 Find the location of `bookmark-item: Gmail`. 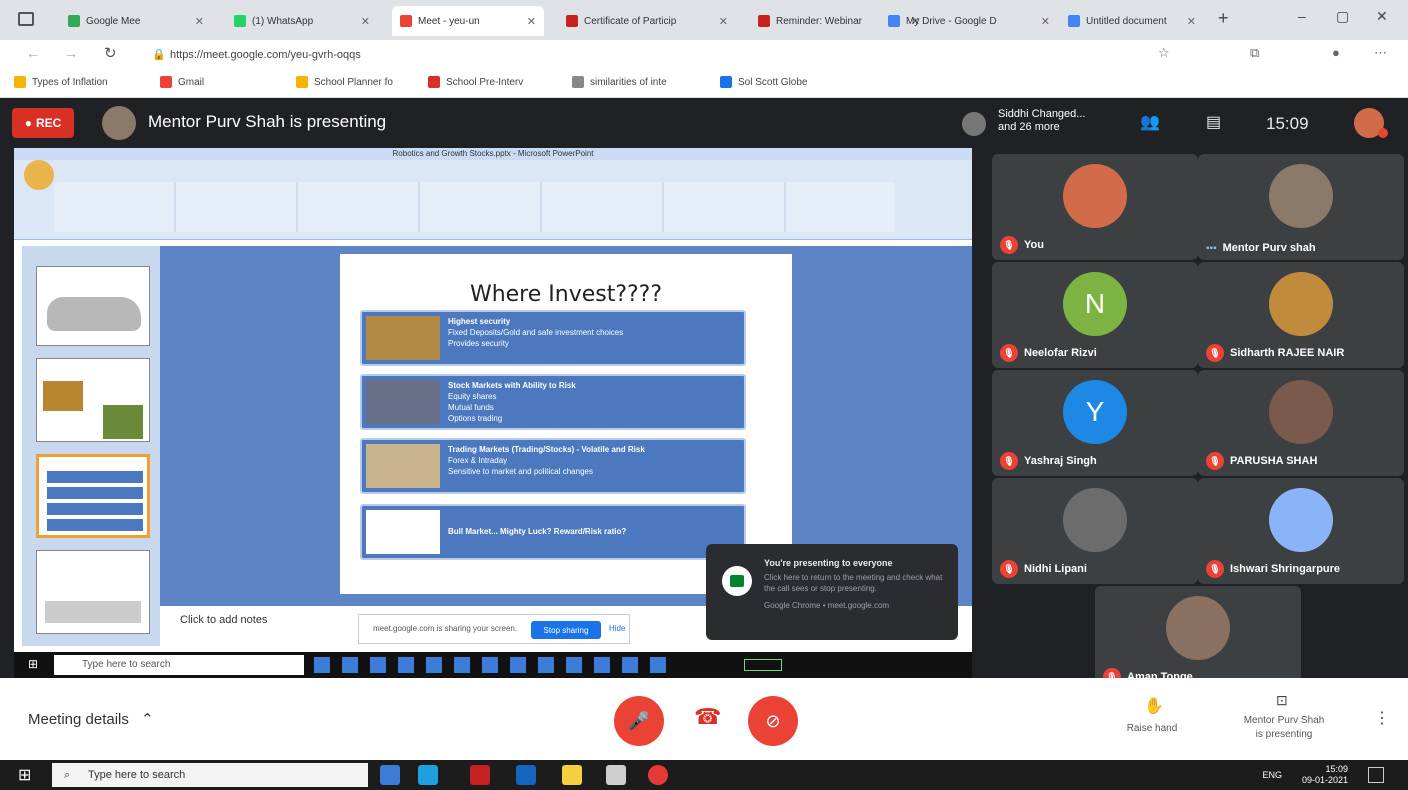

bookmark-item: Gmail is located at coordinates (182, 82).